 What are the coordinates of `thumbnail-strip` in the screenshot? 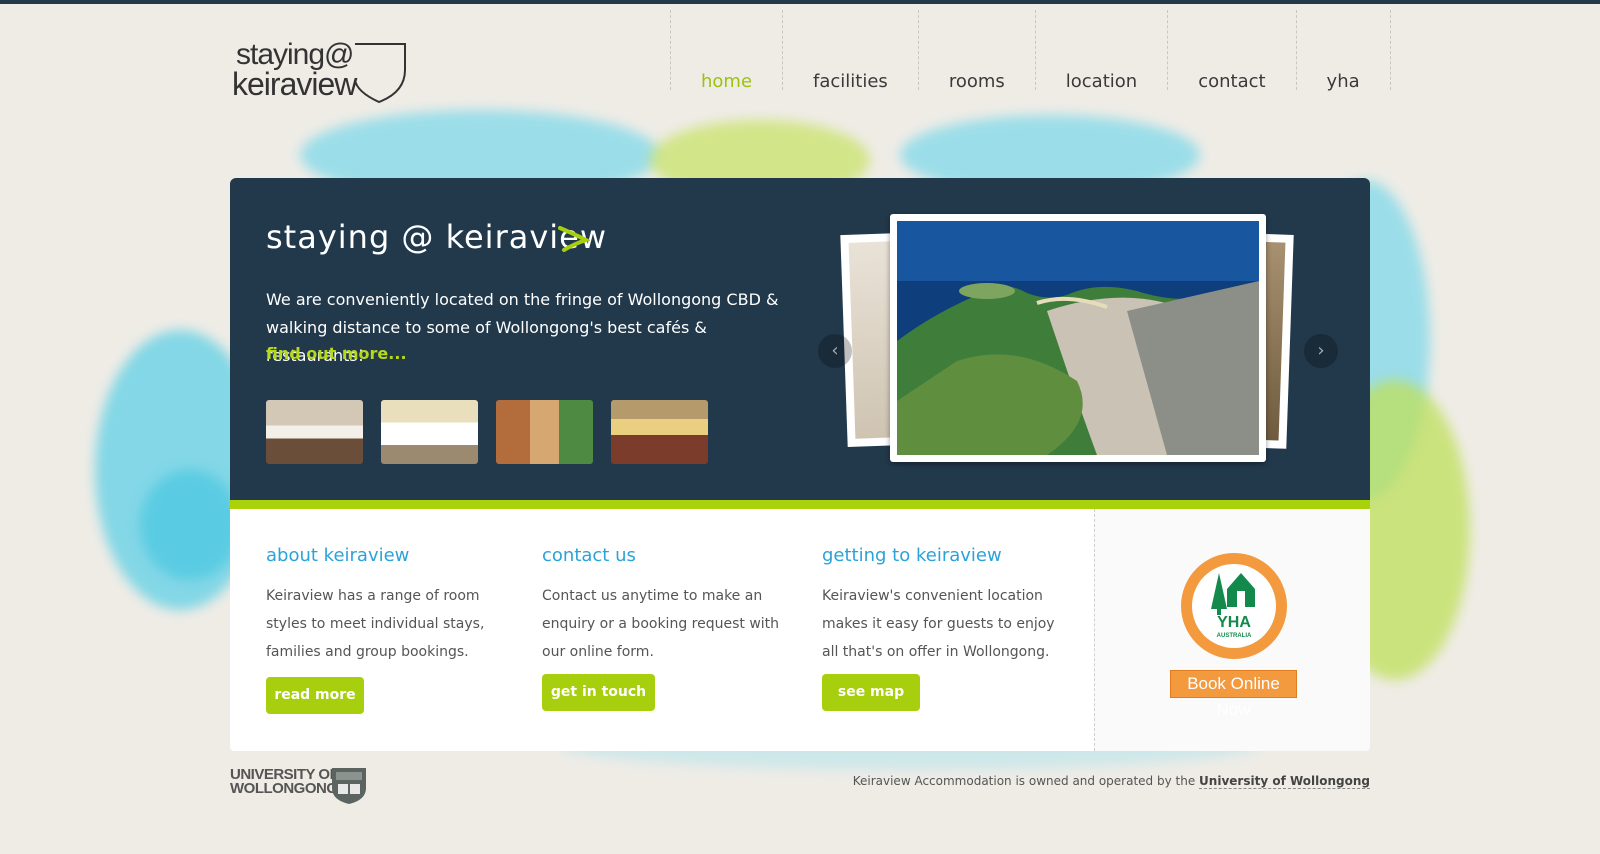 It's located at (487, 432).